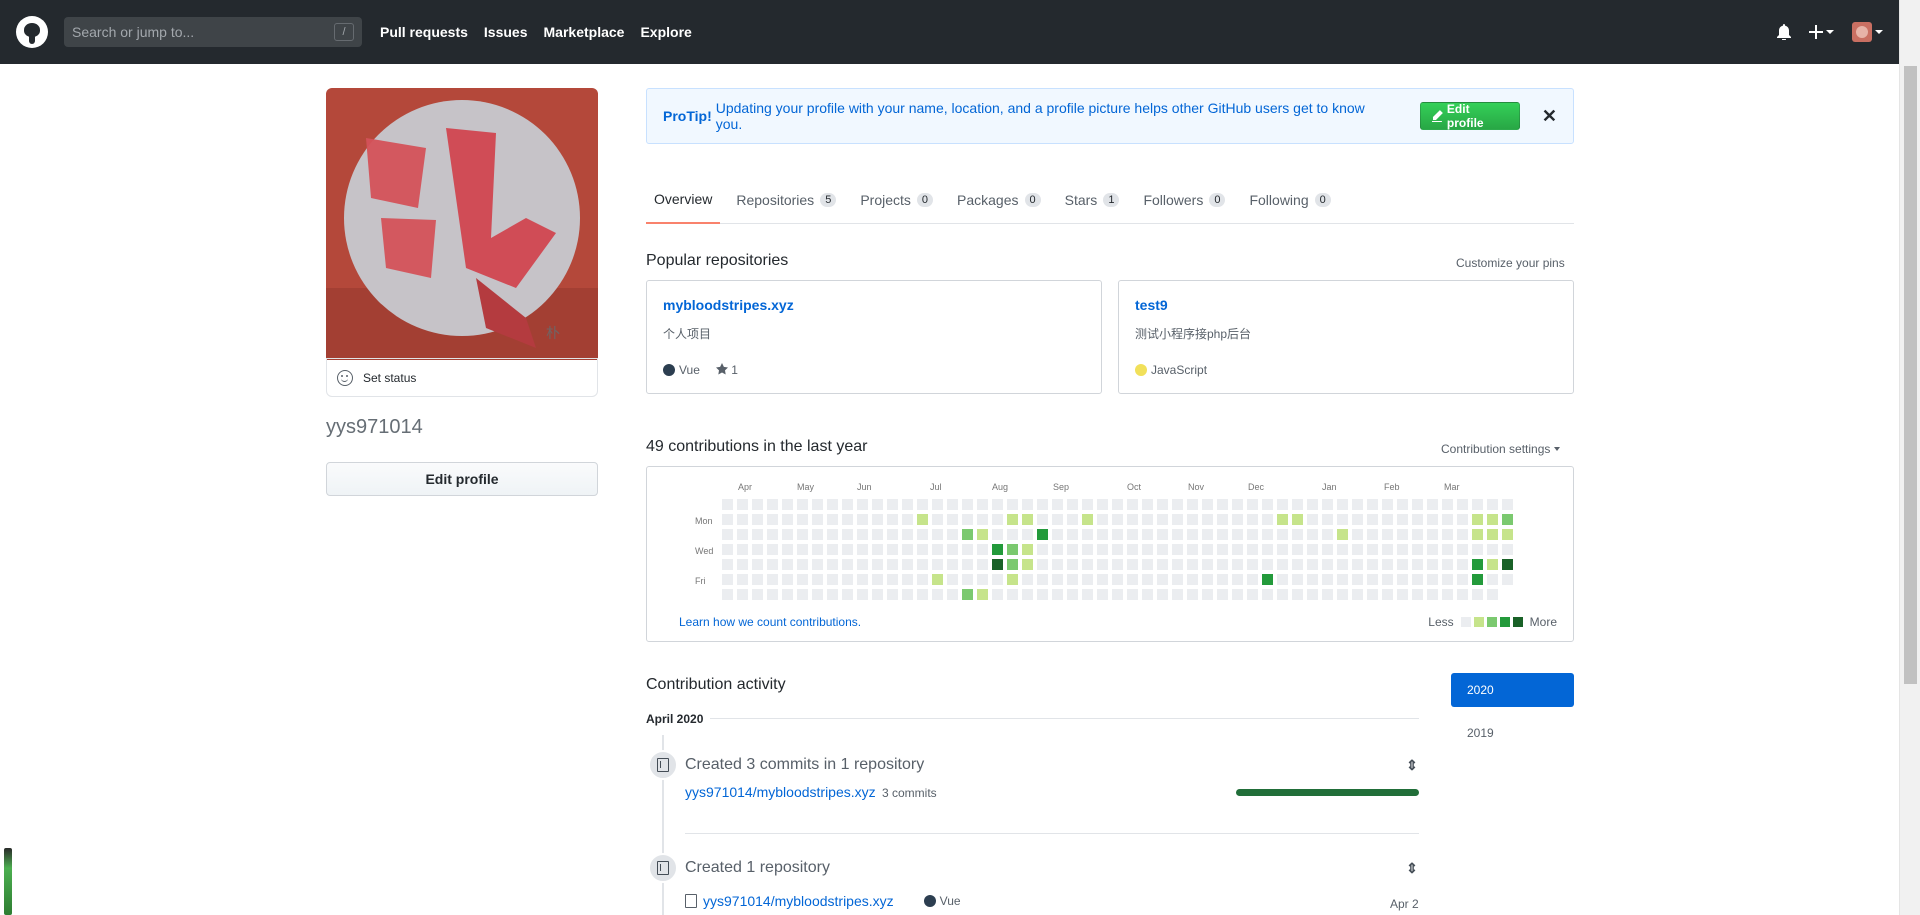  I want to click on edit-profile-button: Edit profile, so click(462, 479).